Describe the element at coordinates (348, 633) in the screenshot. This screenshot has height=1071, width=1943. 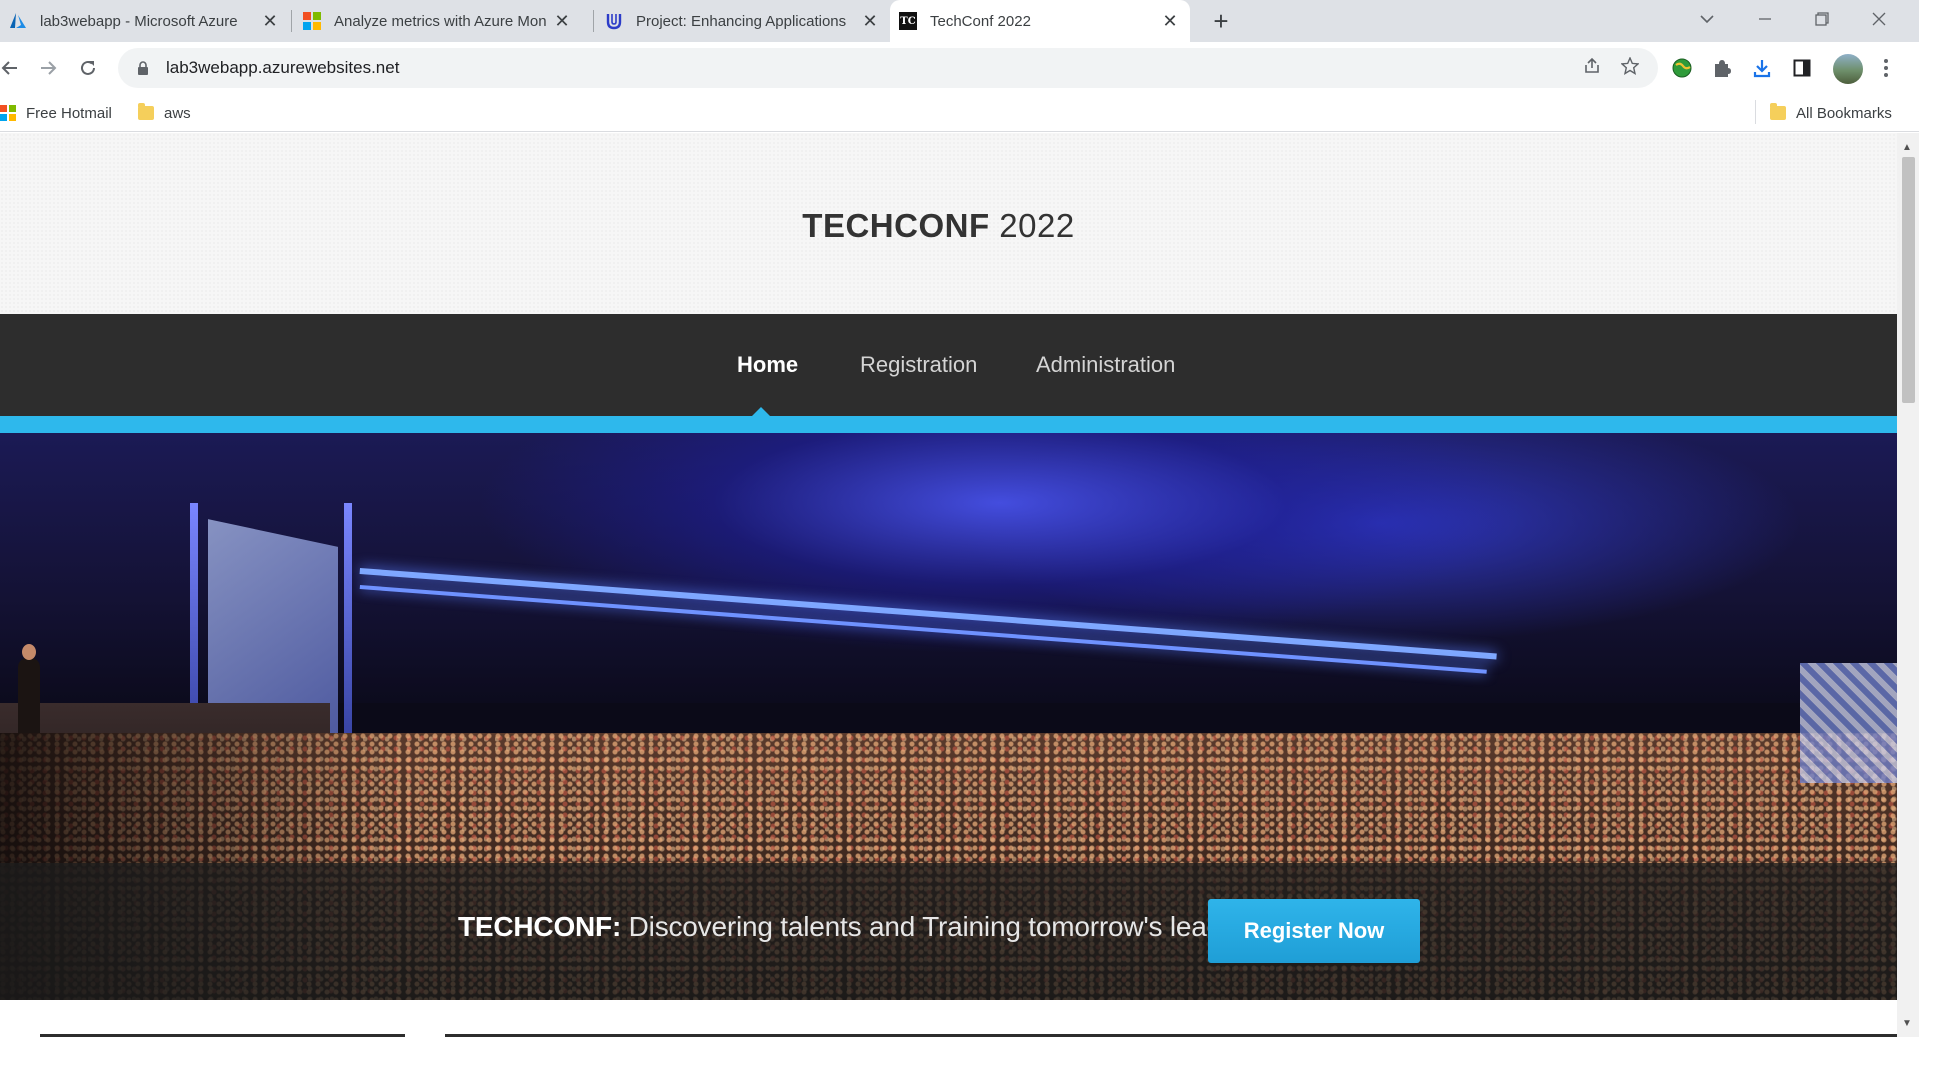
I see `hero-image-pillar` at that location.